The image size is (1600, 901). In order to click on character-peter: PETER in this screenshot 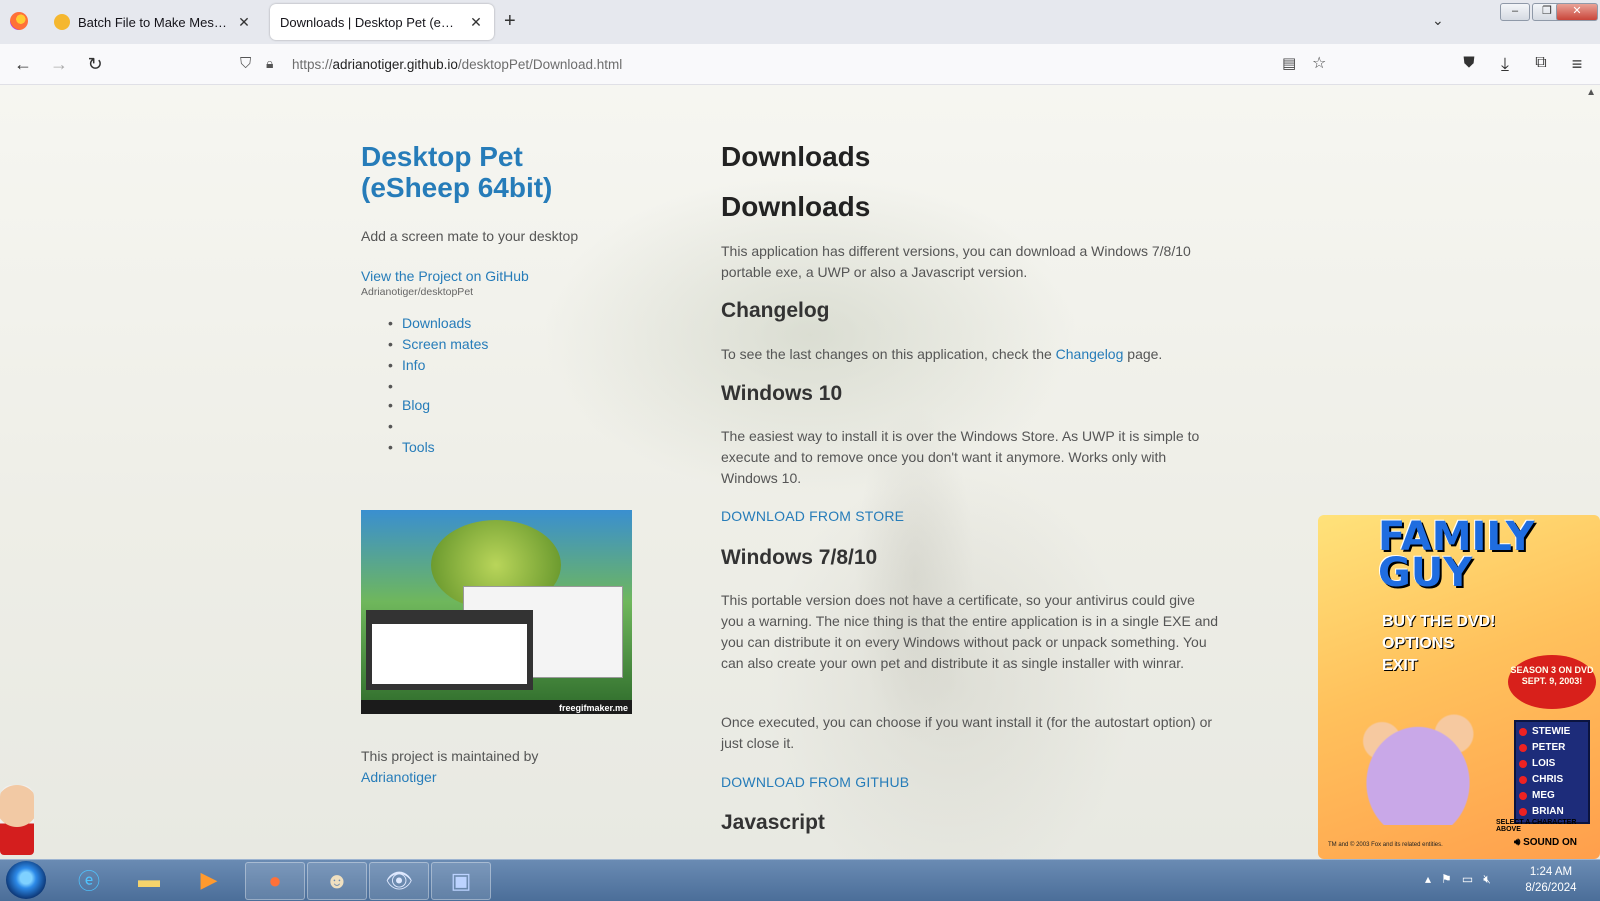, I will do `click(1552, 748)`.